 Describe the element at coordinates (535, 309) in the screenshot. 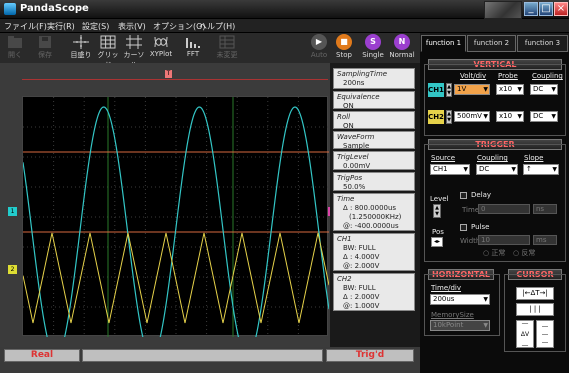

I see `time-cursor-button: | | |` at that location.